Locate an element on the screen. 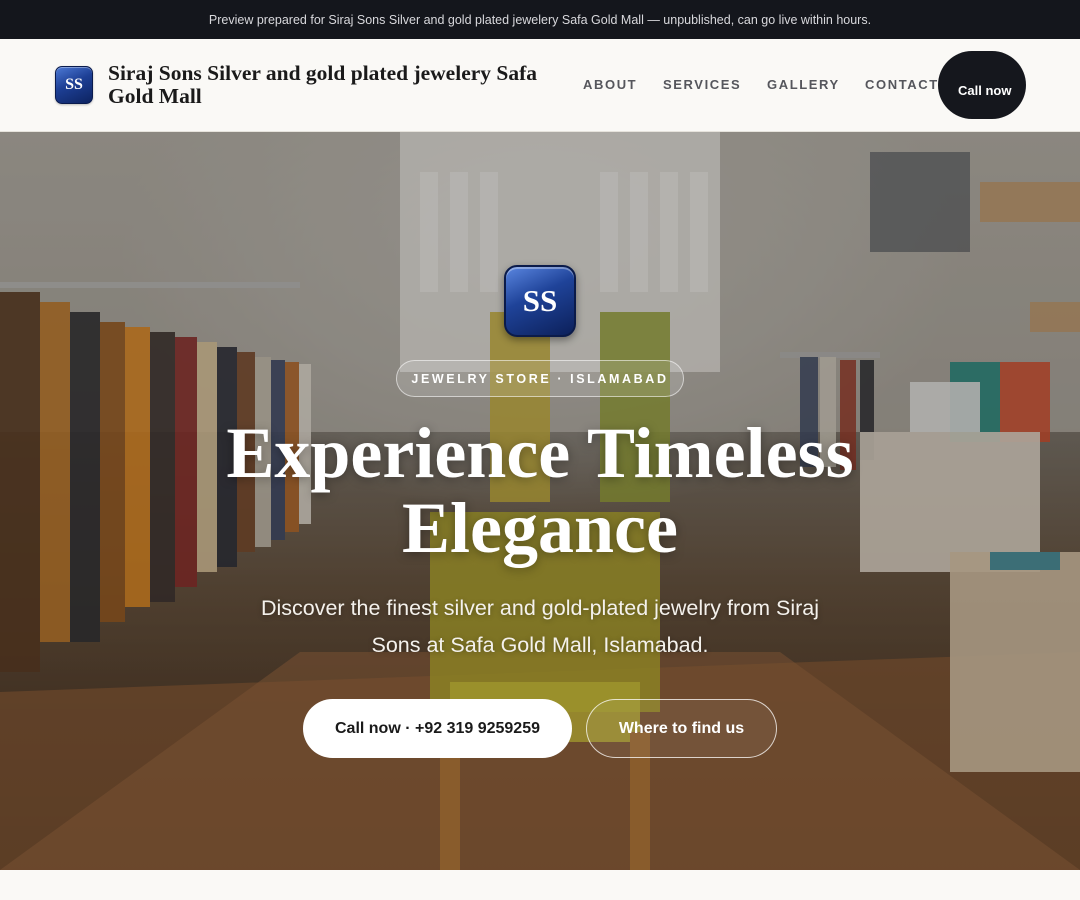  header-call-button: Call now is located at coordinates (982, 85).